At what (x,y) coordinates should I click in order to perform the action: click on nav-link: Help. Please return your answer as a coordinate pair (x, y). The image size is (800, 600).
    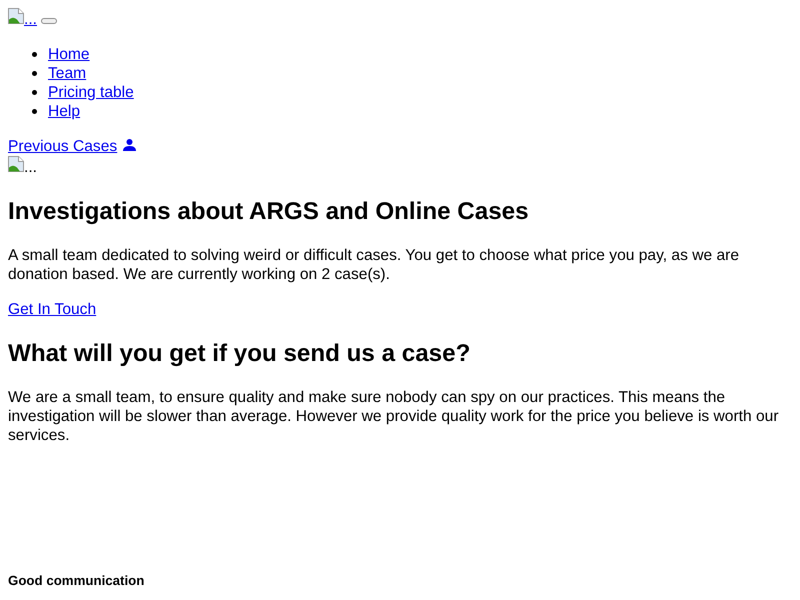
    Looking at the image, I should click on (64, 111).